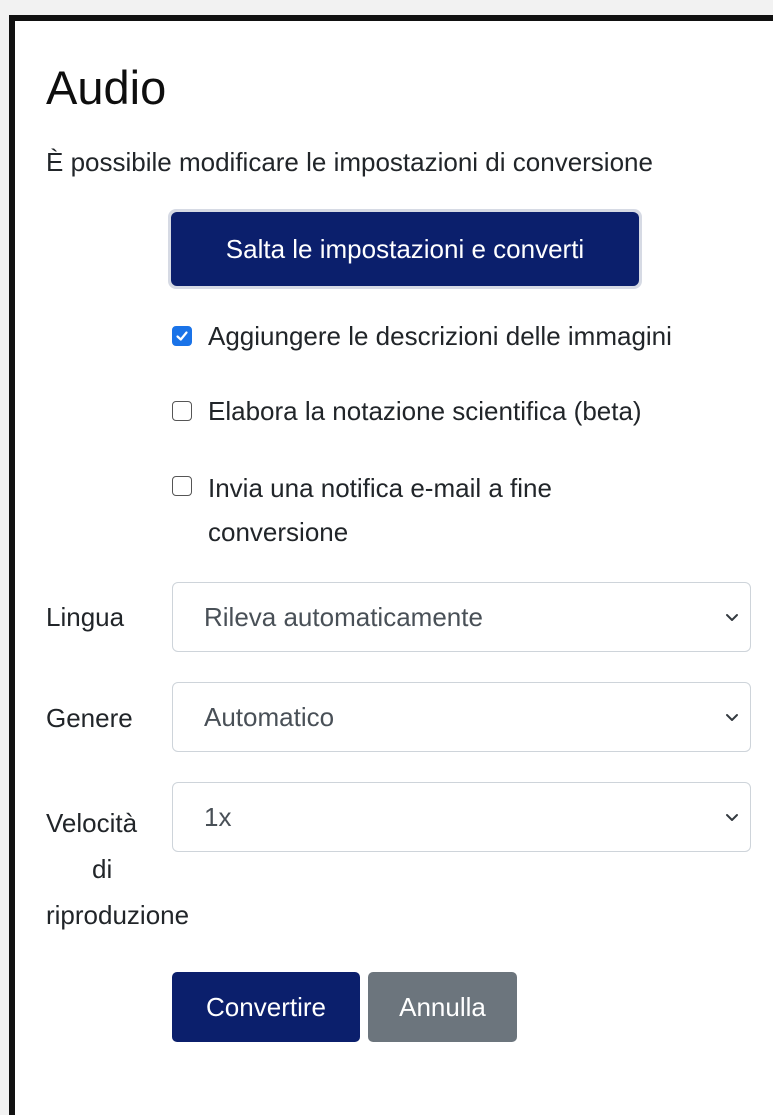  Describe the element at coordinates (182, 411) in the screenshot. I see `scientific-notation-checkbox` at that location.